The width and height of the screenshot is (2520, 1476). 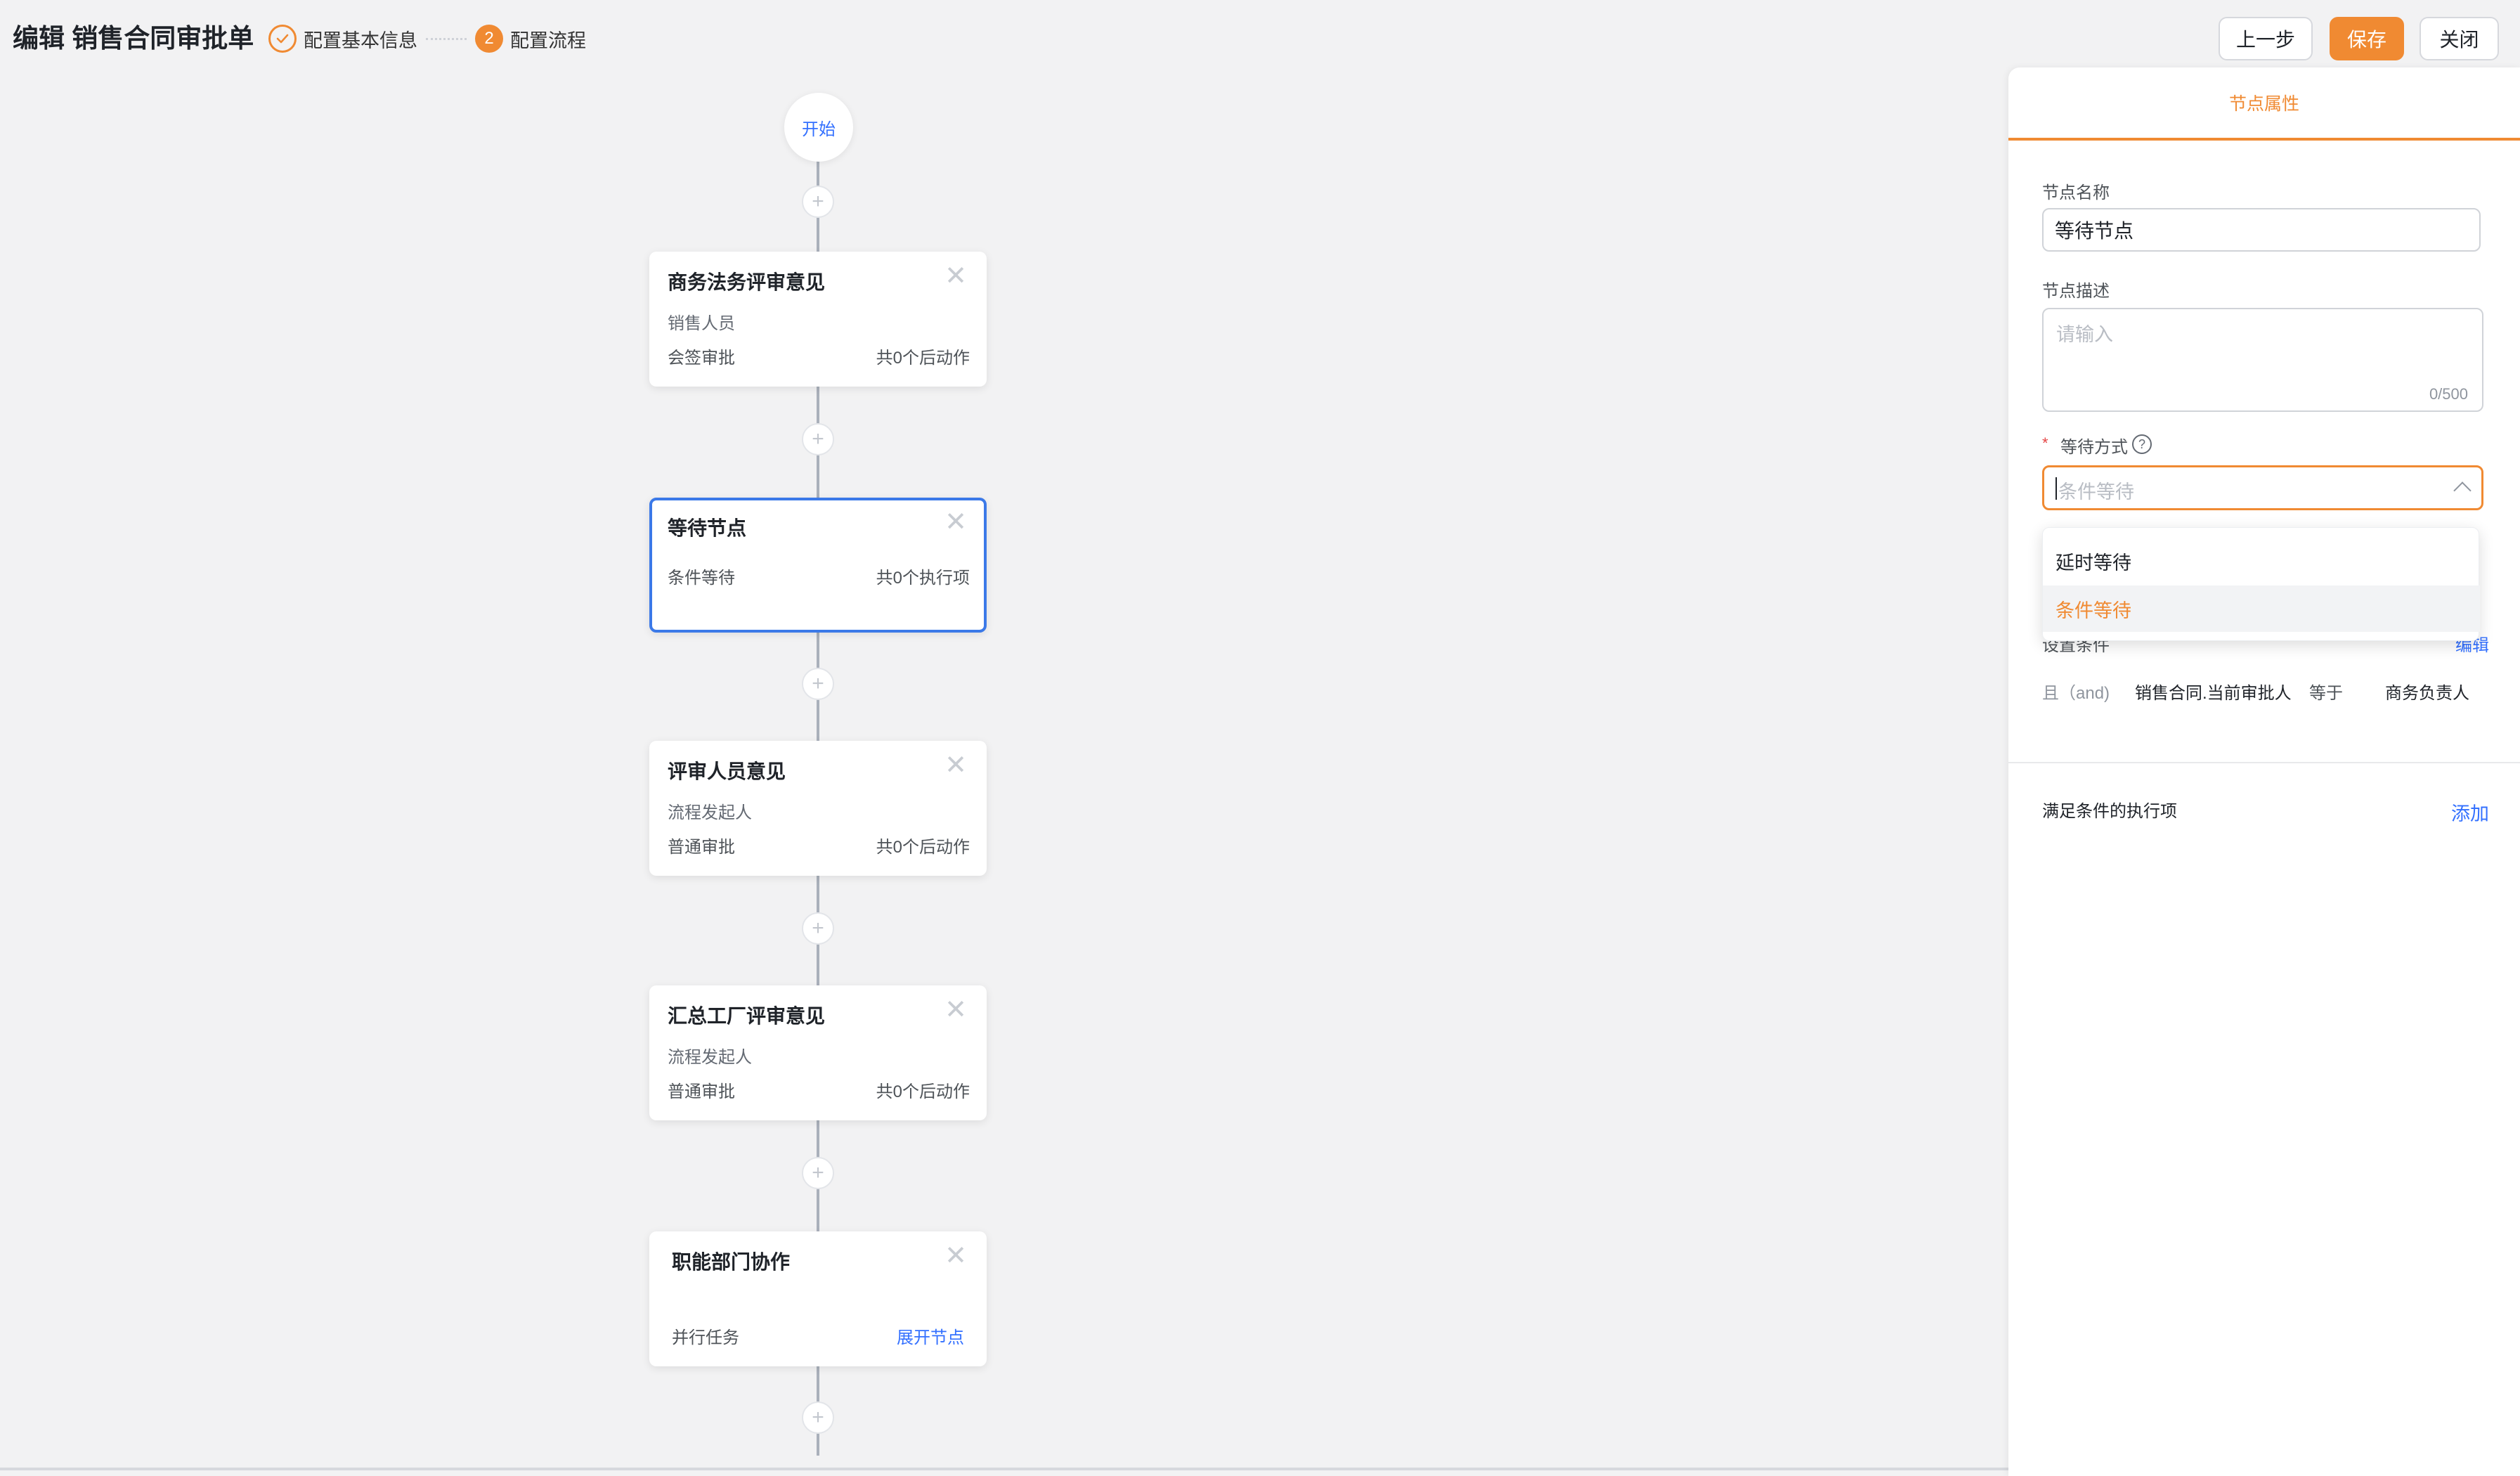 What do you see at coordinates (2470, 812) in the screenshot?
I see `add-exec-item-link: 添加` at bounding box center [2470, 812].